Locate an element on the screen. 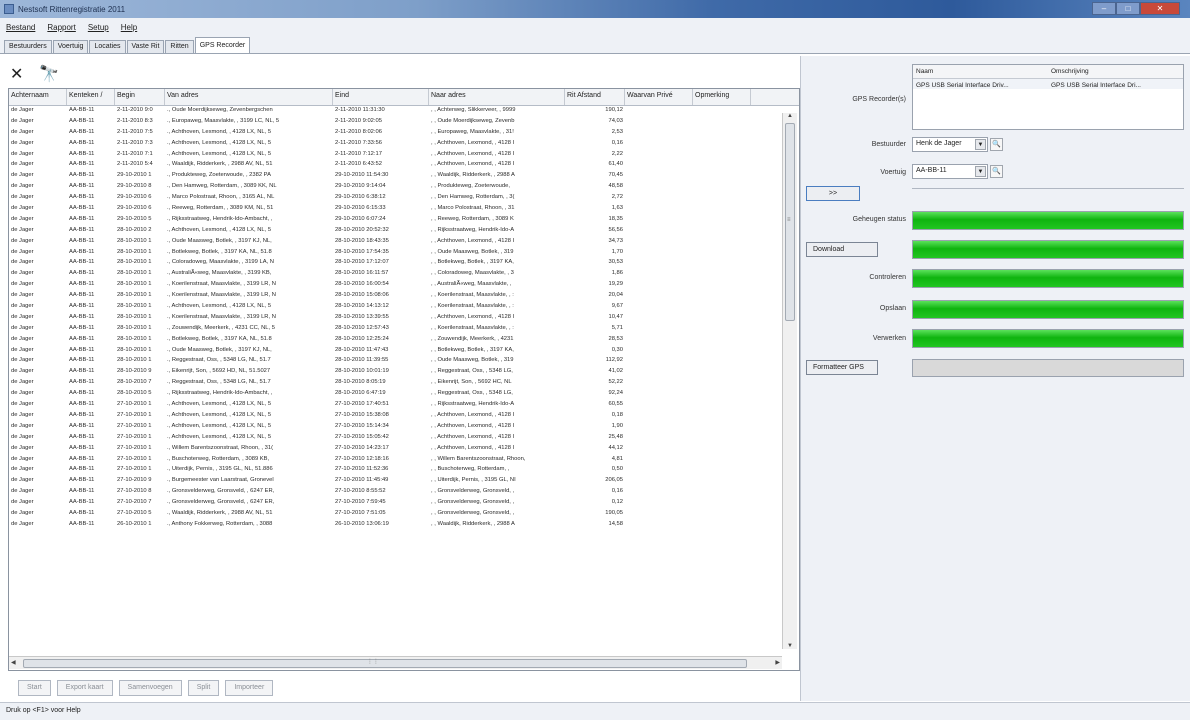  binoculars-icon: 🔭 is located at coordinates (49, 73).